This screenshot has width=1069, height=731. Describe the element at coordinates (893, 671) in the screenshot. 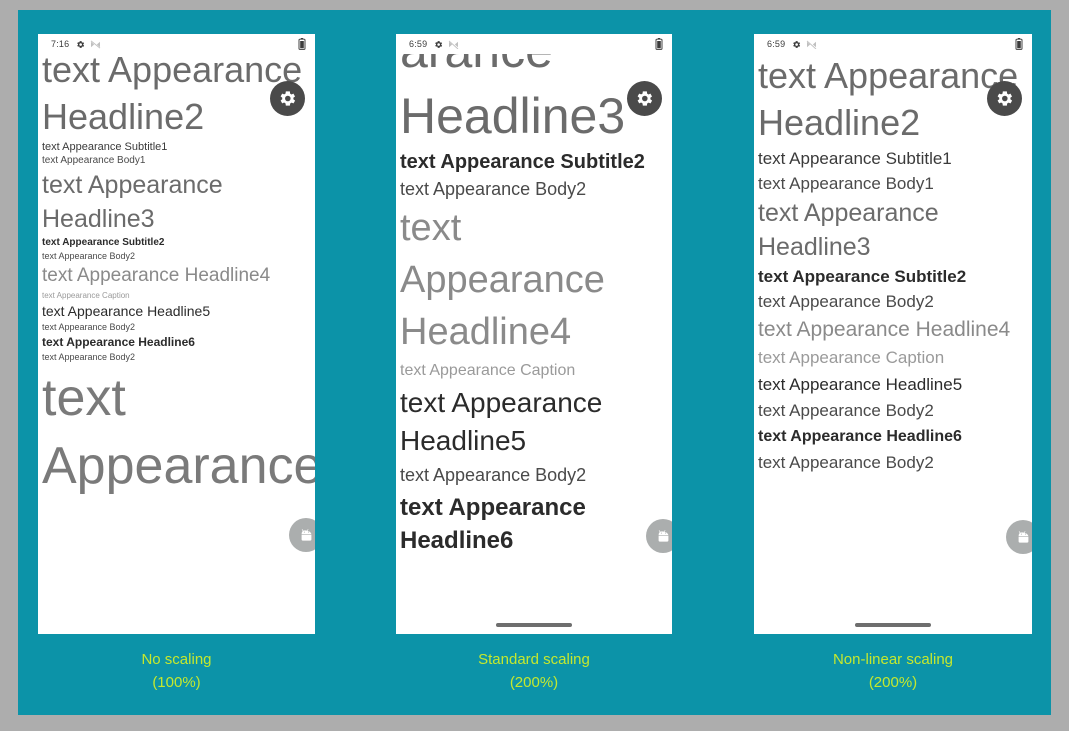

I see `caption-non-linear-scaling: Non-linear scaling (200%)` at that location.